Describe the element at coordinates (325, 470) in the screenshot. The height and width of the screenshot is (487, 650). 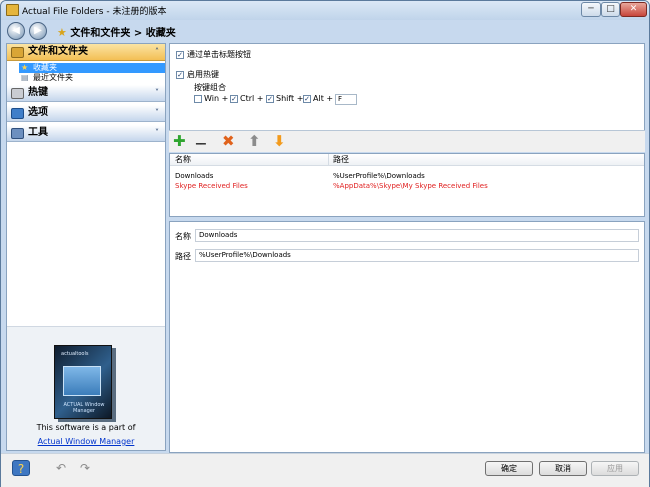
I see `bottom-bar: ? ↶ ↷ 确定 取消 应用` at that location.